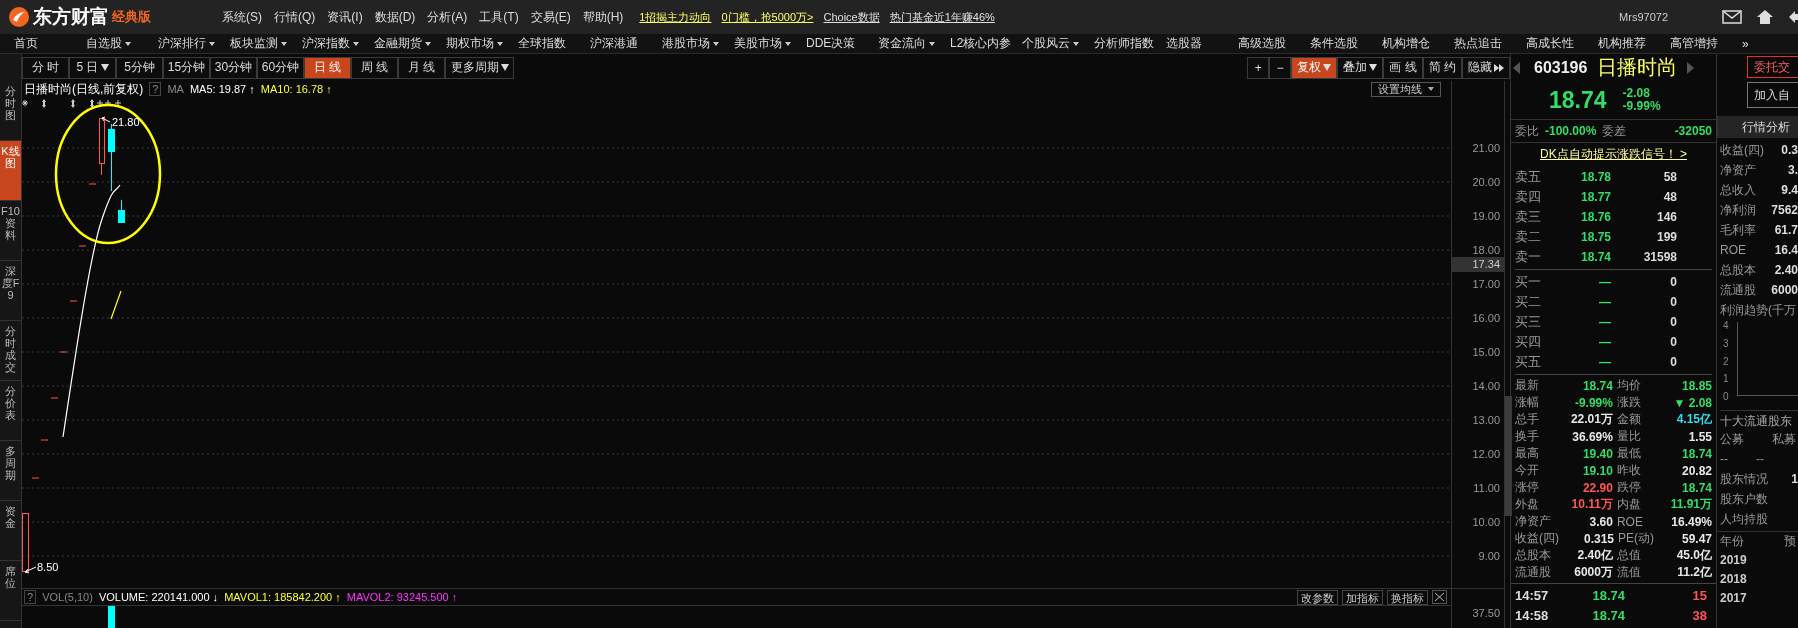 This screenshot has width=1798, height=628. Describe the element at coordinates (1793, 17) in the screenshot. I see `back-icon` at that location.